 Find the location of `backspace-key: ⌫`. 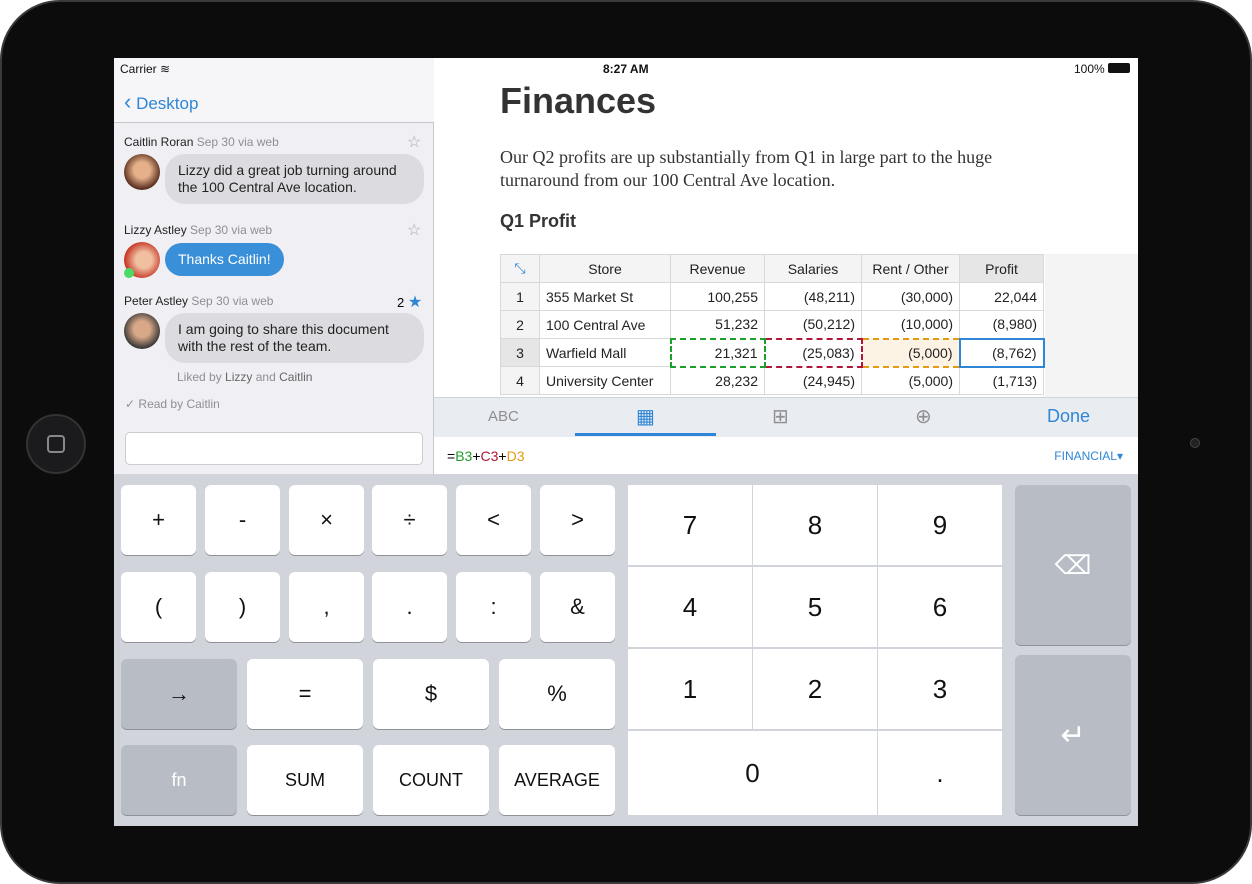

backspace-key: ⌫ is located at coordinates (1073, 565).